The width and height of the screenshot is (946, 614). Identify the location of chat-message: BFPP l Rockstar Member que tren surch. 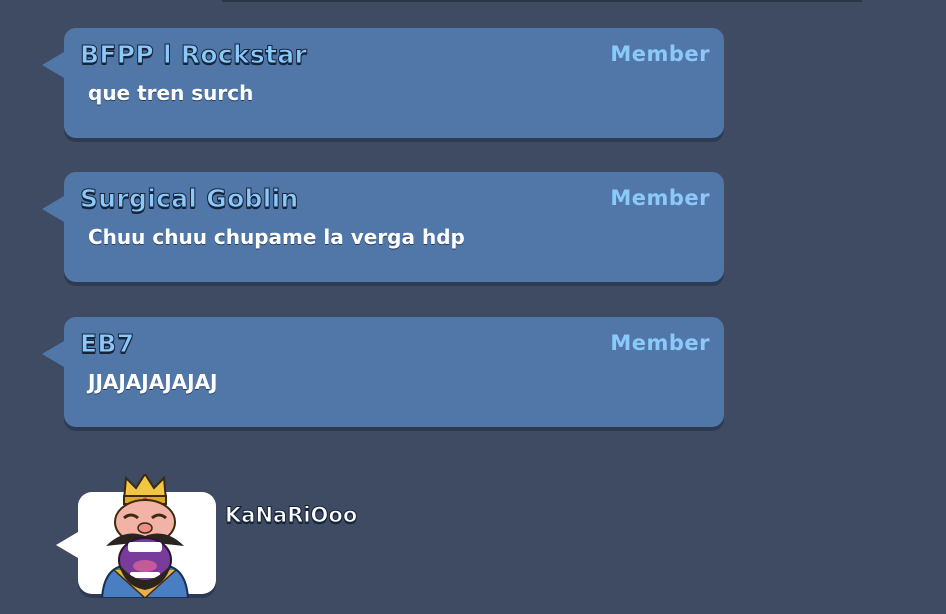
(383, 83).